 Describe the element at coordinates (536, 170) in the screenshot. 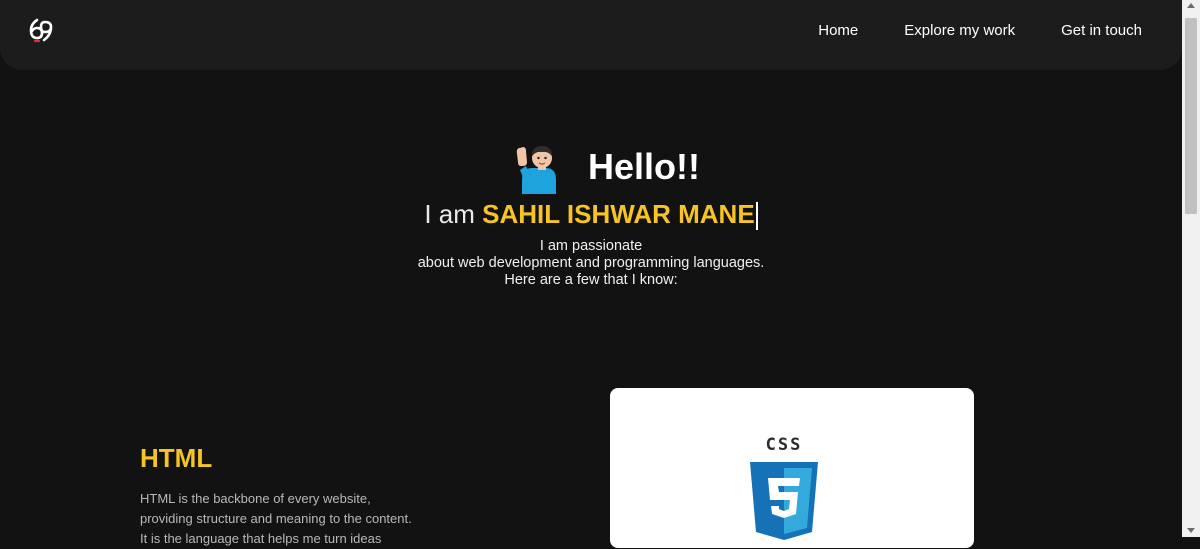

I see `person-waving-icon` at that location.